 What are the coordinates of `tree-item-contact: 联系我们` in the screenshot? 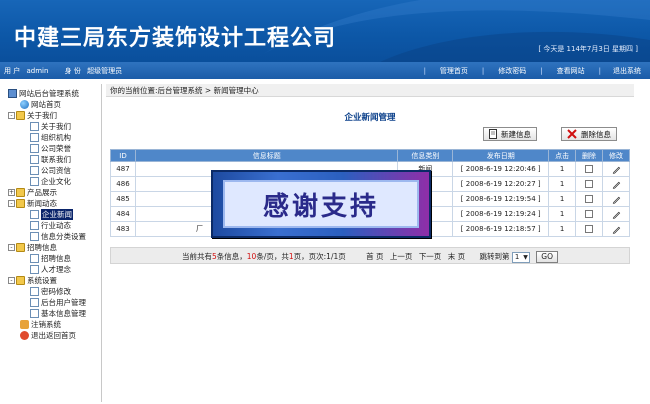 It's located at (50, 159).